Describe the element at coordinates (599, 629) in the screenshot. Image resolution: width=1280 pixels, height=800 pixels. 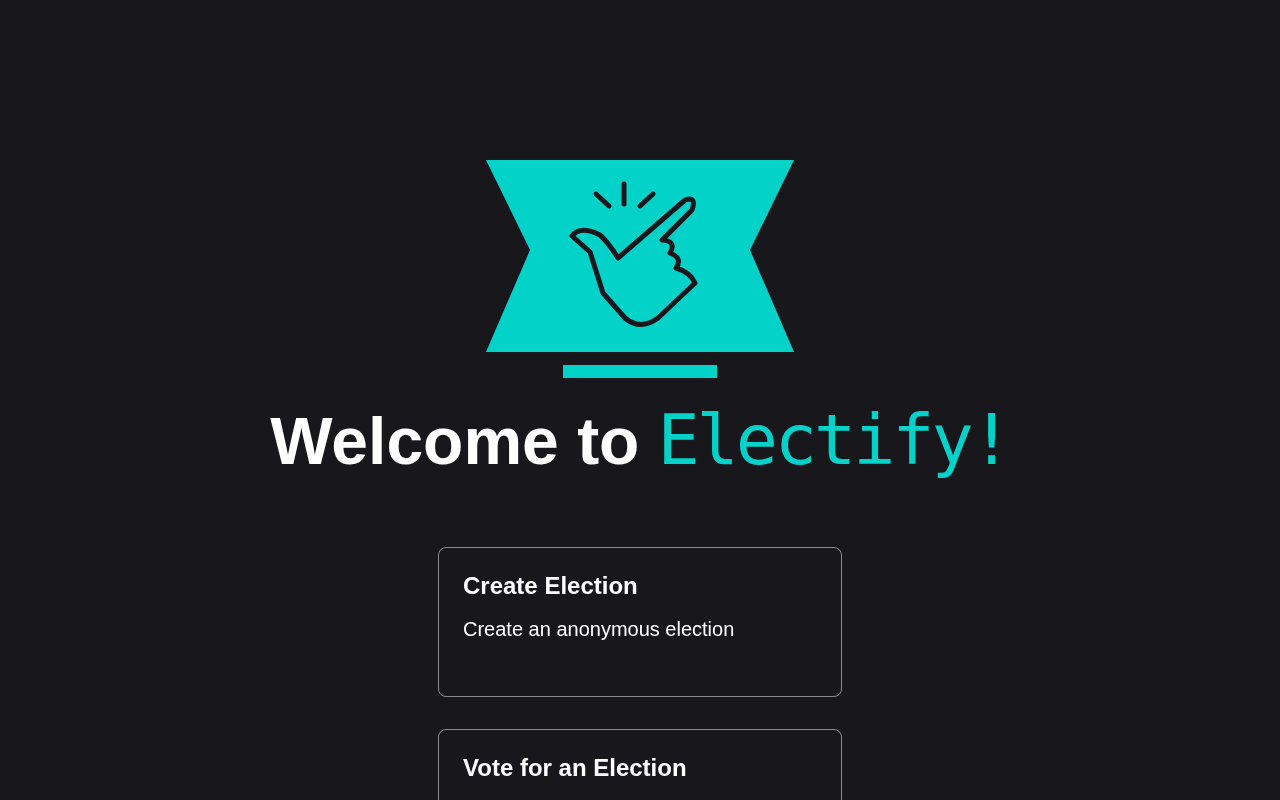
I see `card-description: Create an anonymous election` at that location.